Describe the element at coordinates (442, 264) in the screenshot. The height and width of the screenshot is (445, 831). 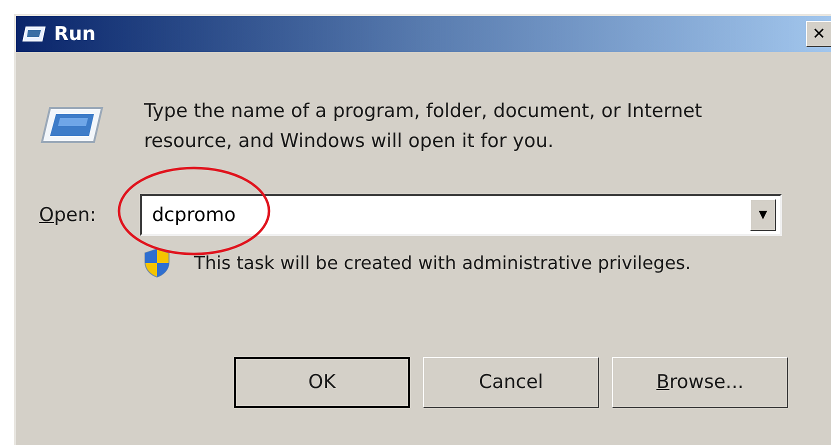
I see `notice-text: This task will be created with administrative privileges.` at that location.